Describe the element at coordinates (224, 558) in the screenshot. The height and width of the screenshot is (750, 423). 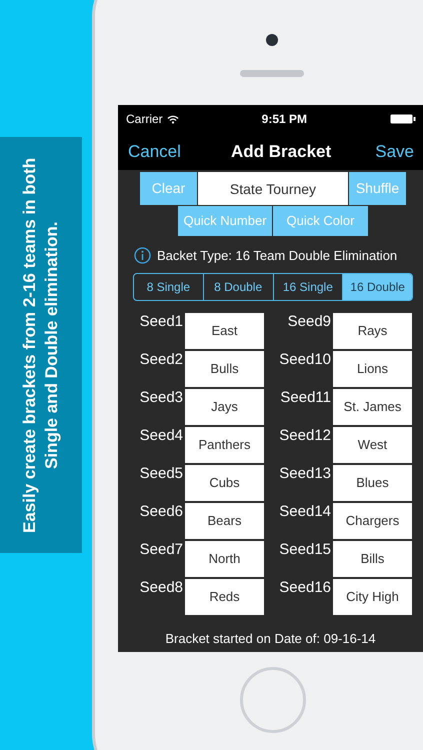
I see `team-field: North` at that location.